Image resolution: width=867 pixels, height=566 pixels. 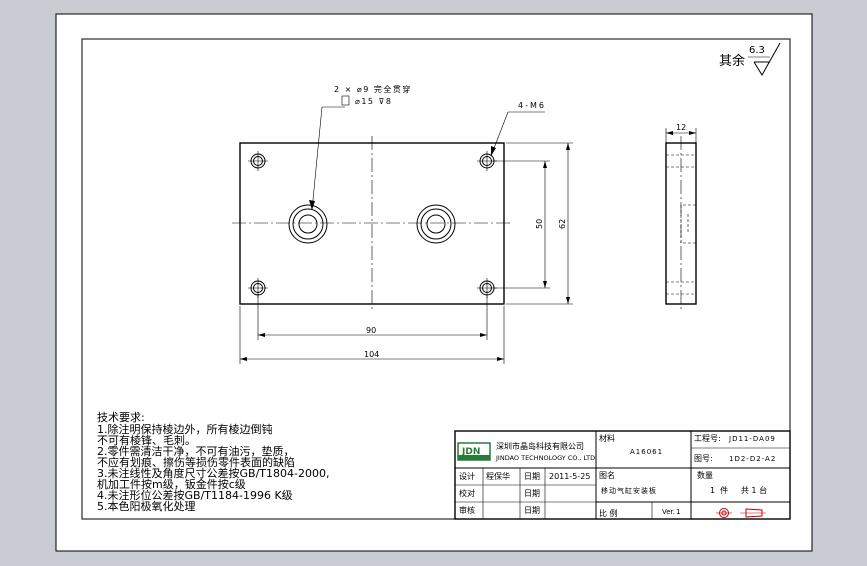 I want to click on drawing-name-label: 图名, so click(x=607, y=475).